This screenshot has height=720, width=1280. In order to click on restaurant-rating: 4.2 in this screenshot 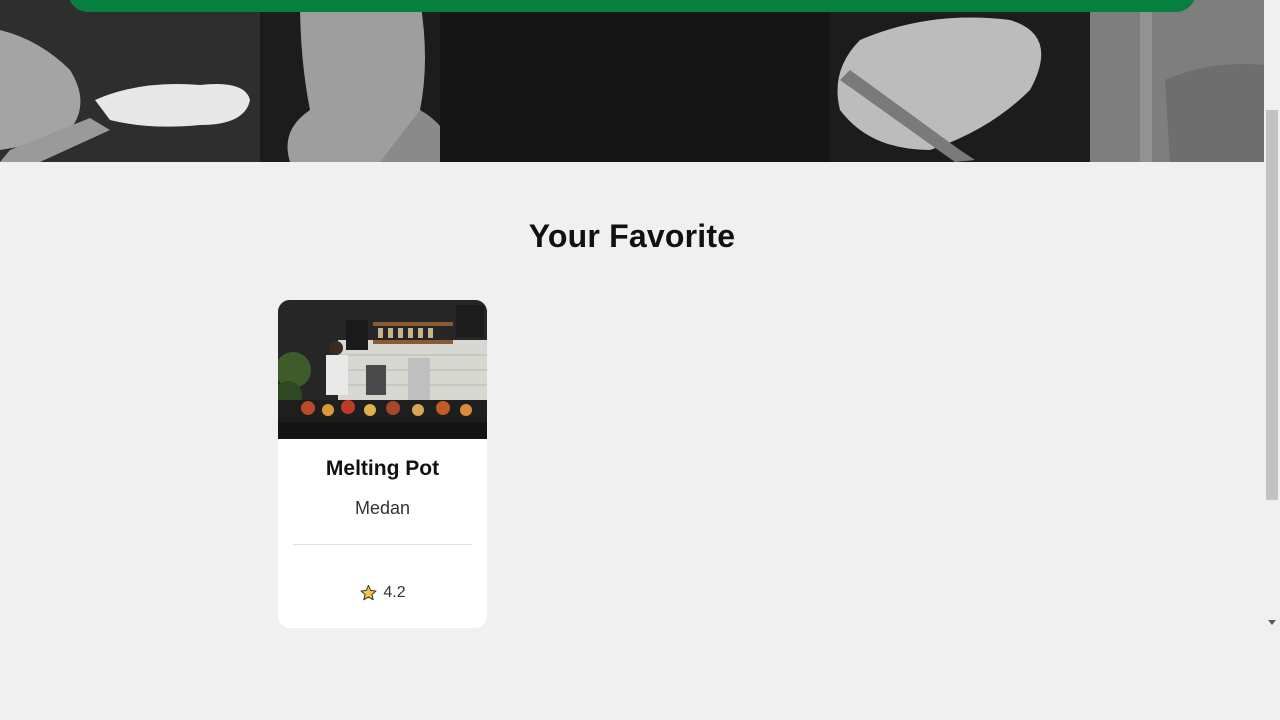, I will do `click(382, 593)`.